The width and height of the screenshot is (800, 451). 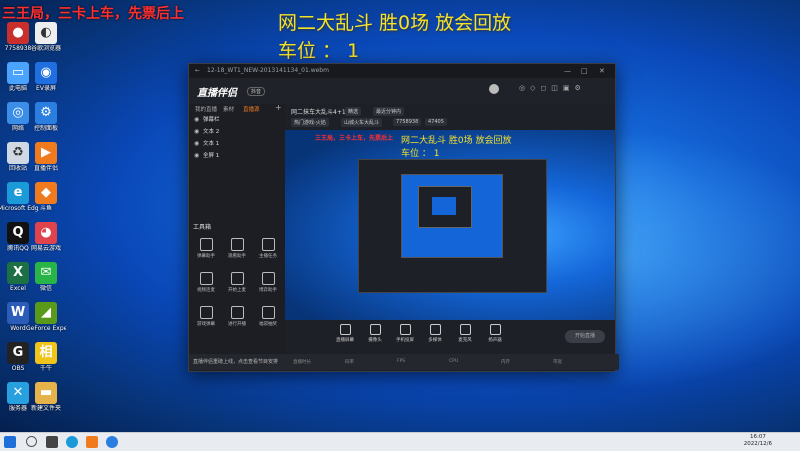 What do you see at coordinates (237, 132) in the screenshot?
I see `scene-item: ◉ 文本 2` at bounding box center [237, 132].